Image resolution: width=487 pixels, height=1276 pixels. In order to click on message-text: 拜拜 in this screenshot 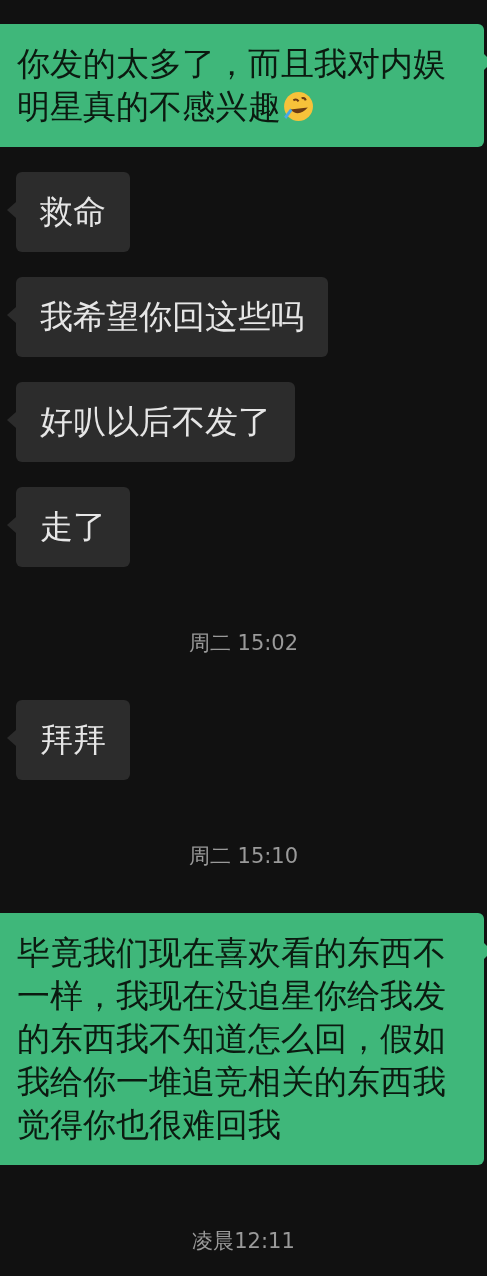, I will do `click(73, 739)`.